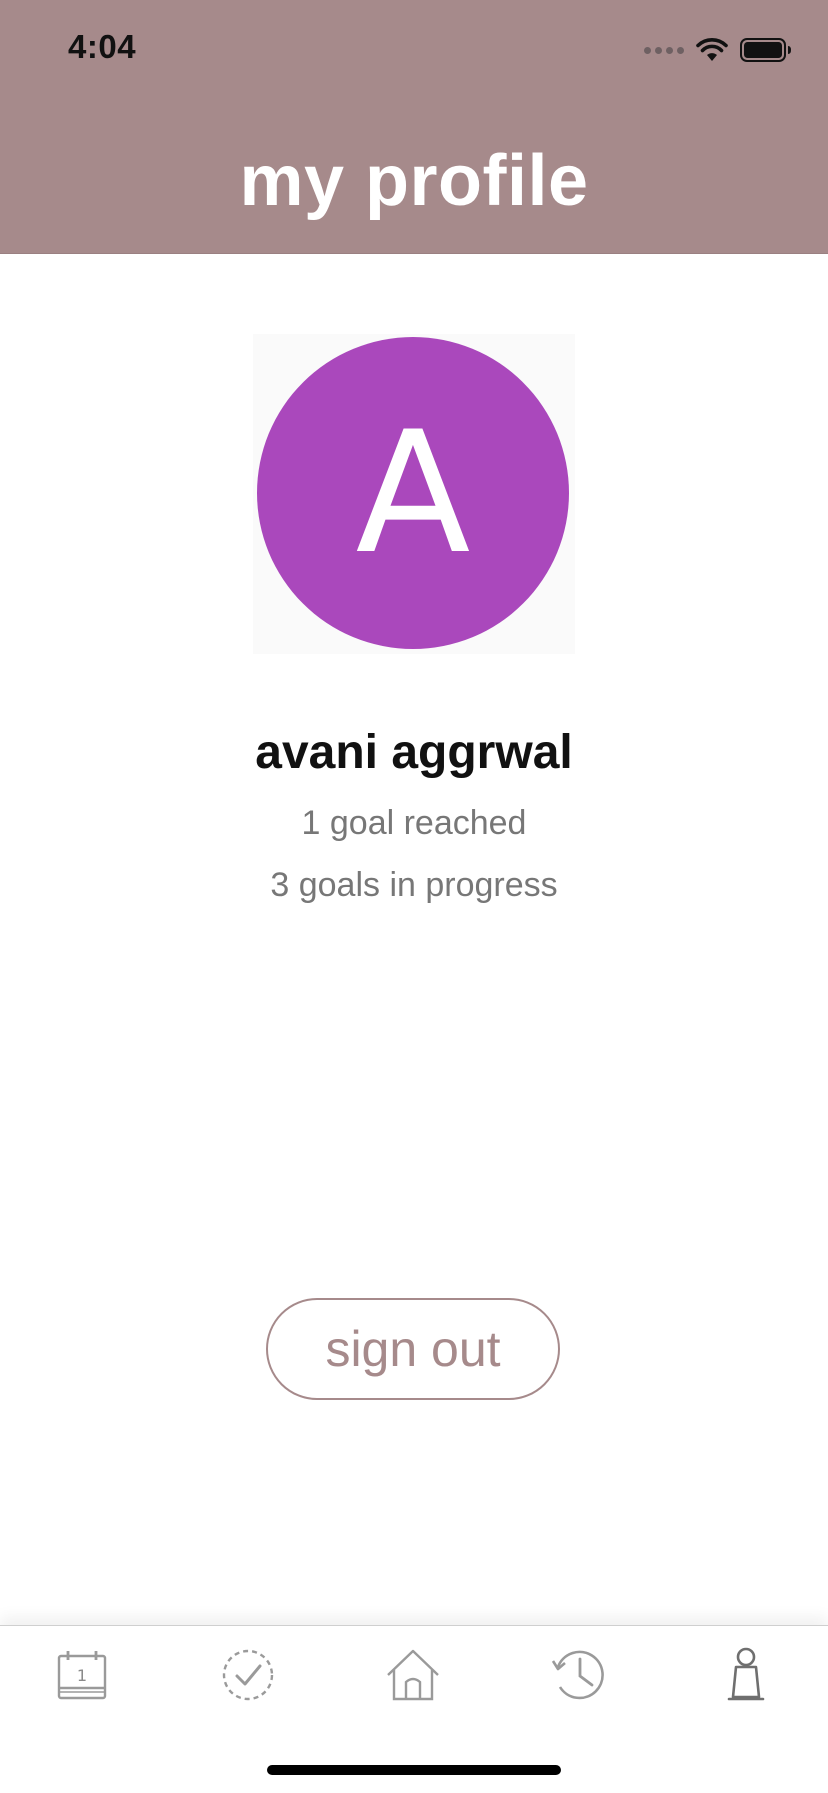 This screenshot has height=1793, width=828. Describe the element at coordinates (414, 181) in the screenshot. I see `page-title: my profile` at that location.